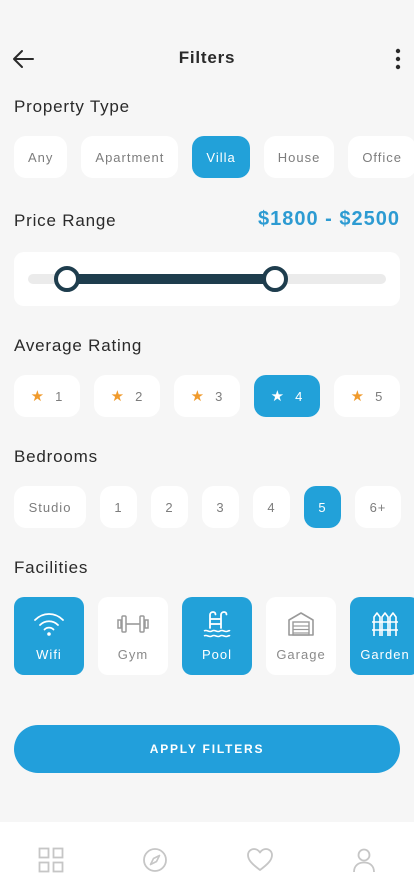 This screenshot has width=414, height=896. I want to click on page-title: Filters, so click(207, 57).